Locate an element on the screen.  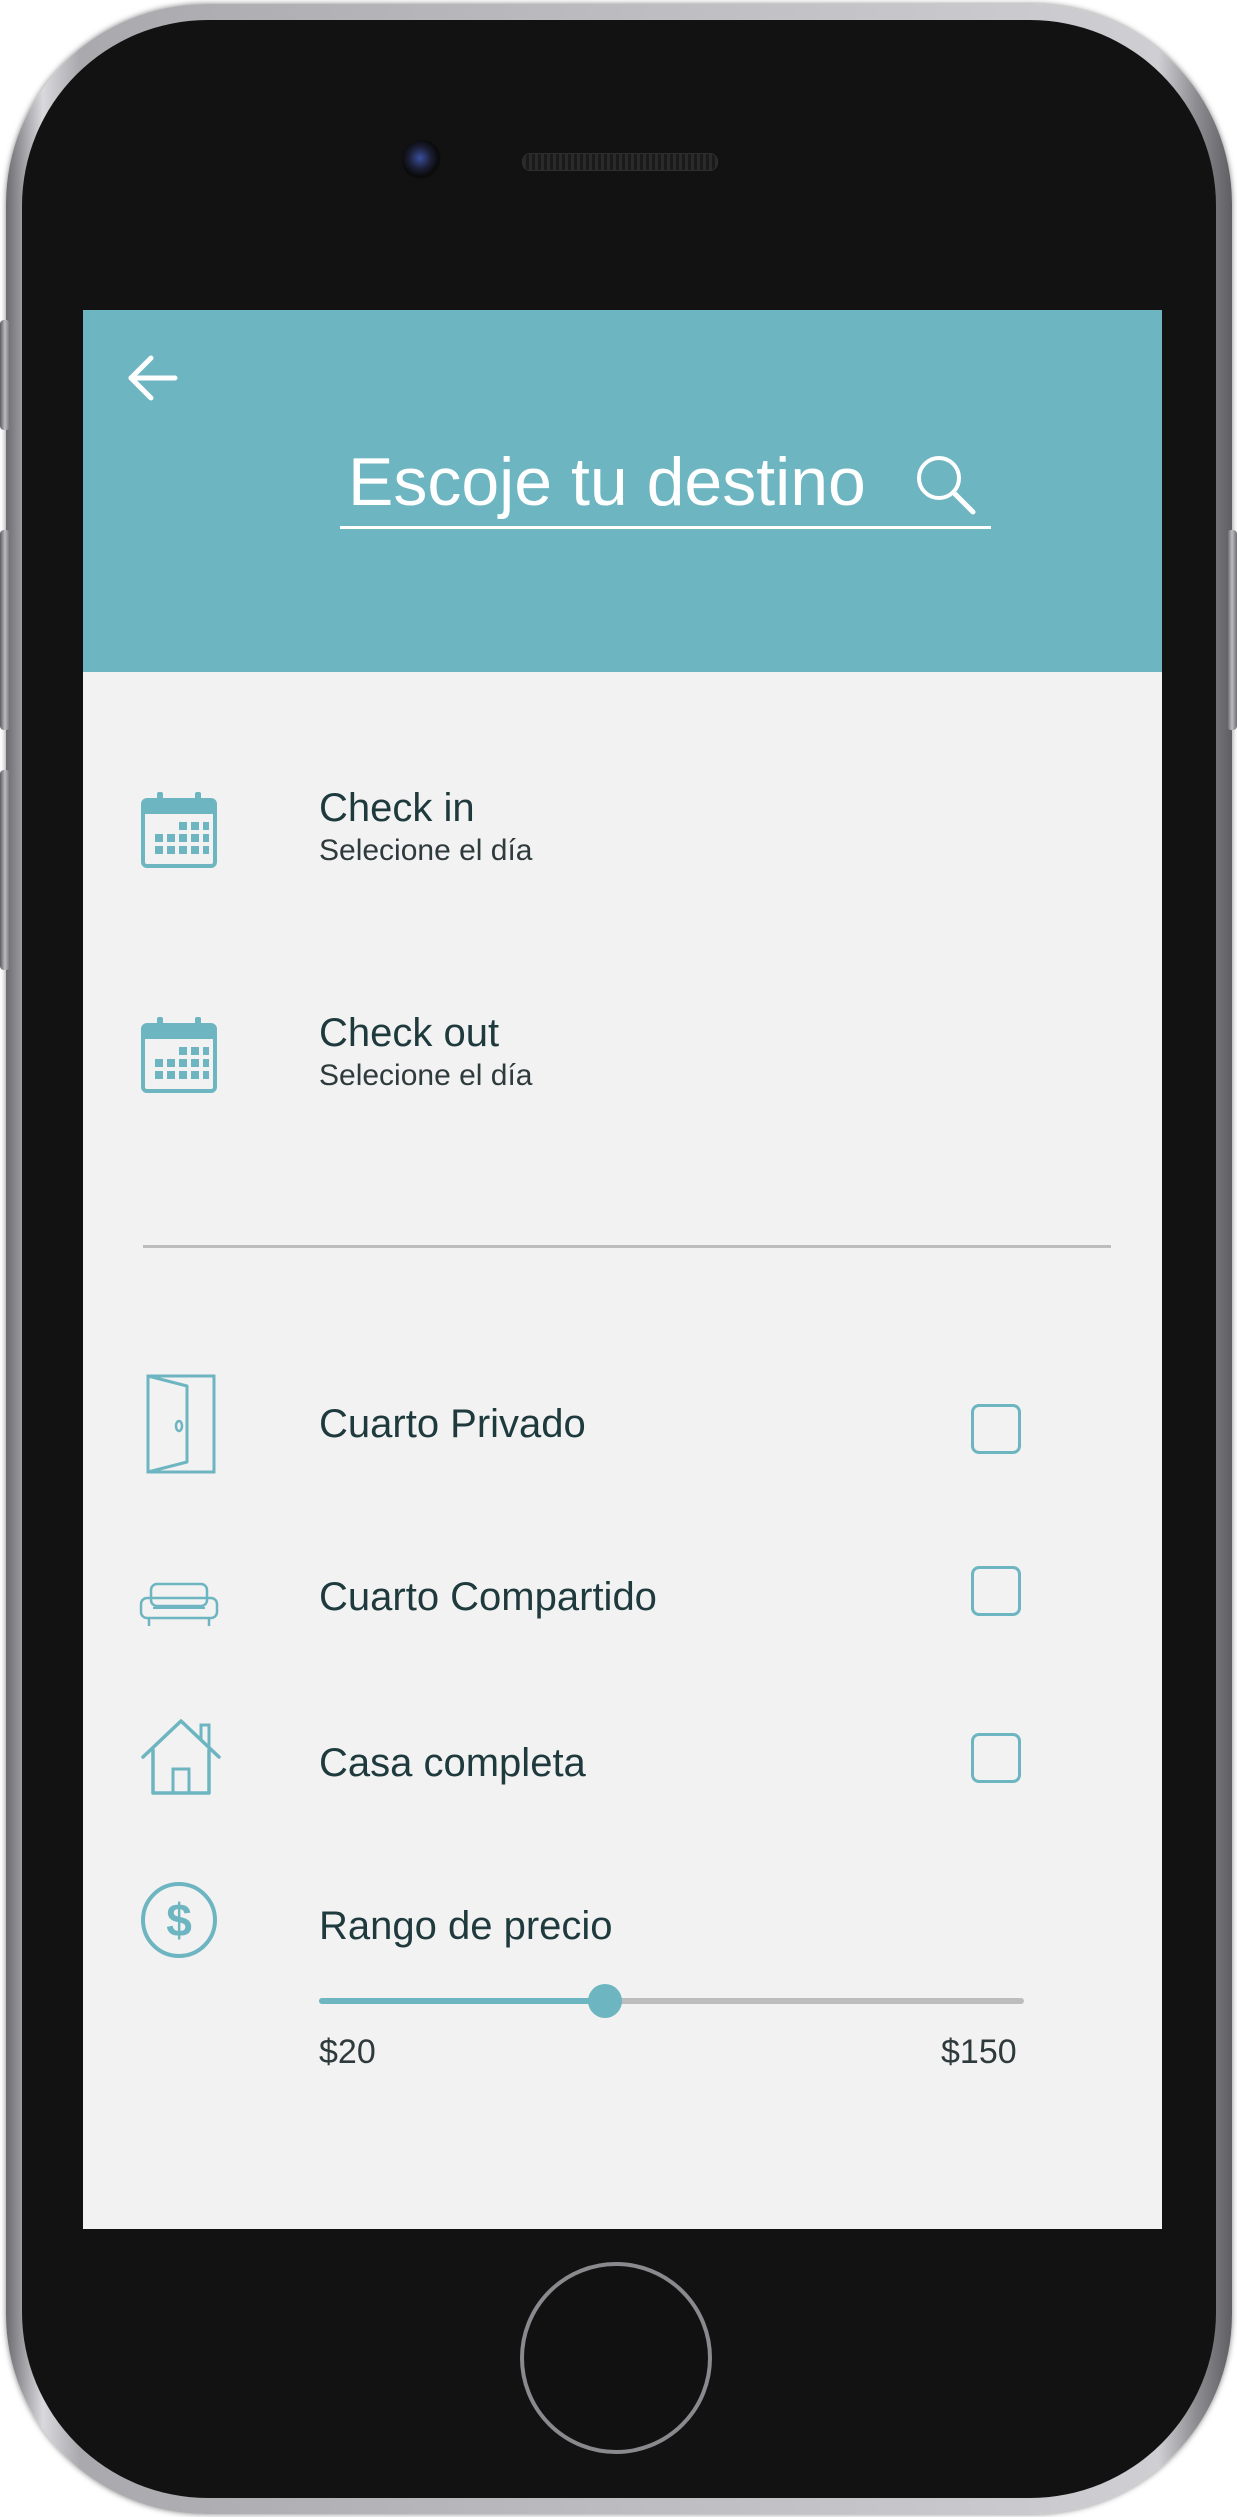
check-out-sublabel: Selecione el día is located at coordinates (426, 1075).